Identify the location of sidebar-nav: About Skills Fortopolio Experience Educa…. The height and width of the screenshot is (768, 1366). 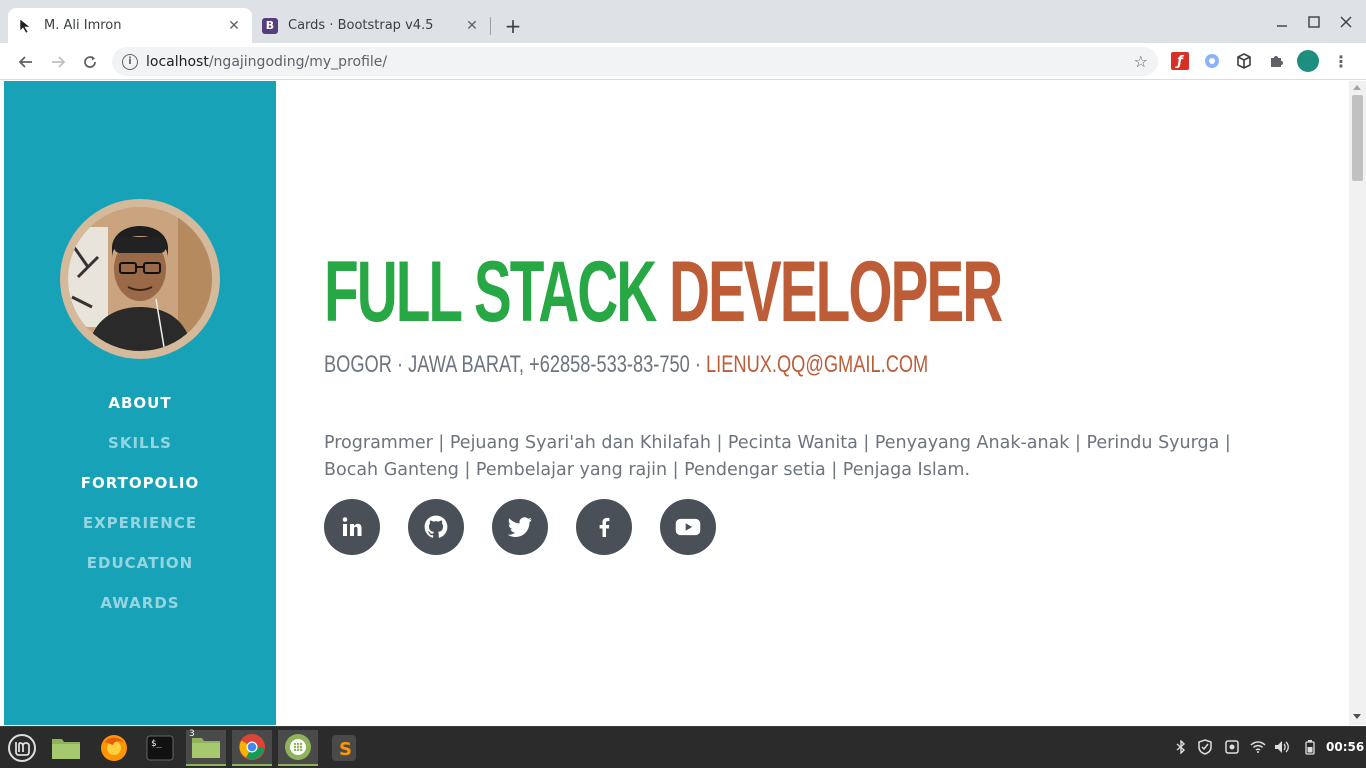
(140, 503).